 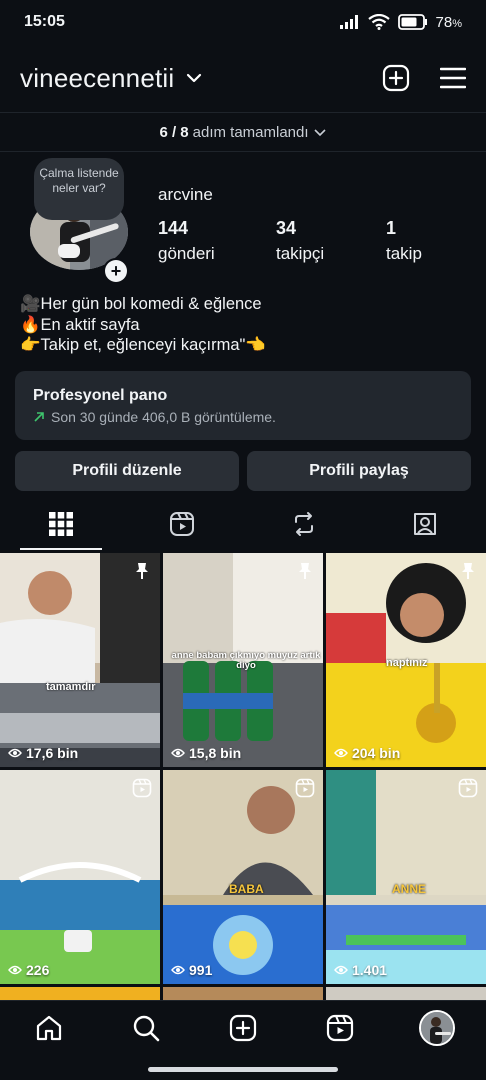 What do you see at coordinates (79, 189) in the screenshot?
I see `note-bubble: Çalma listende neler var?` at bounding box center [79, 189].